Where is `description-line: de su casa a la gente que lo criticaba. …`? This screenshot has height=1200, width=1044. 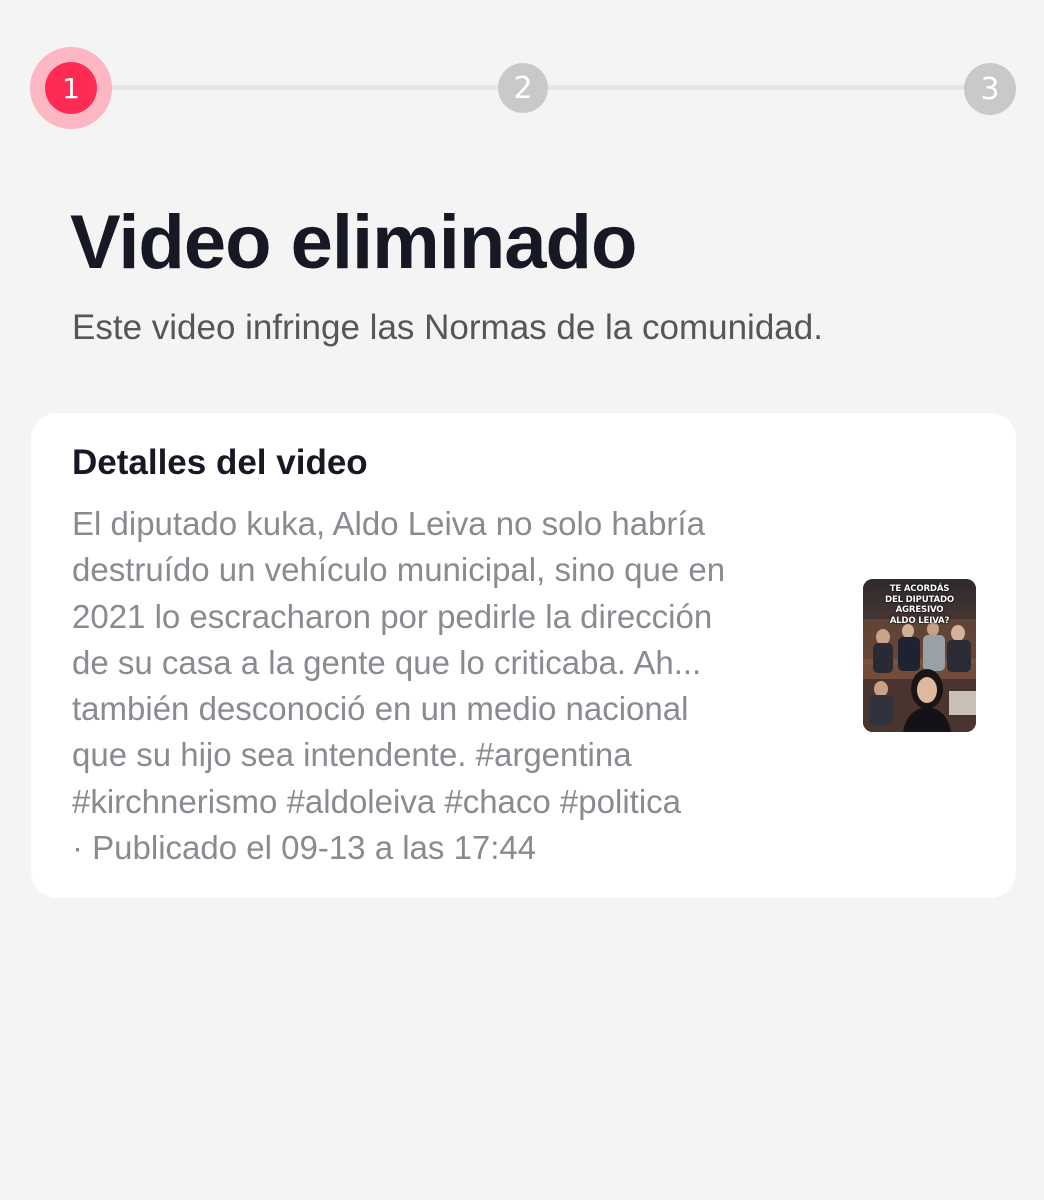 description-line: de su casa a la gente que lo criticaba. … is located at coordinates (387, 662).